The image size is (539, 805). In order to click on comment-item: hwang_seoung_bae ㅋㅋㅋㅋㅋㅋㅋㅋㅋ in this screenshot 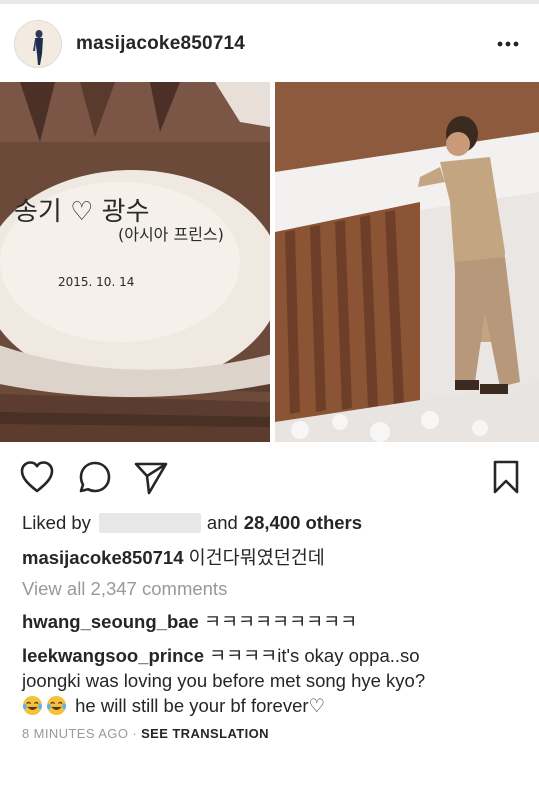, I will do `click(272, 621)`.